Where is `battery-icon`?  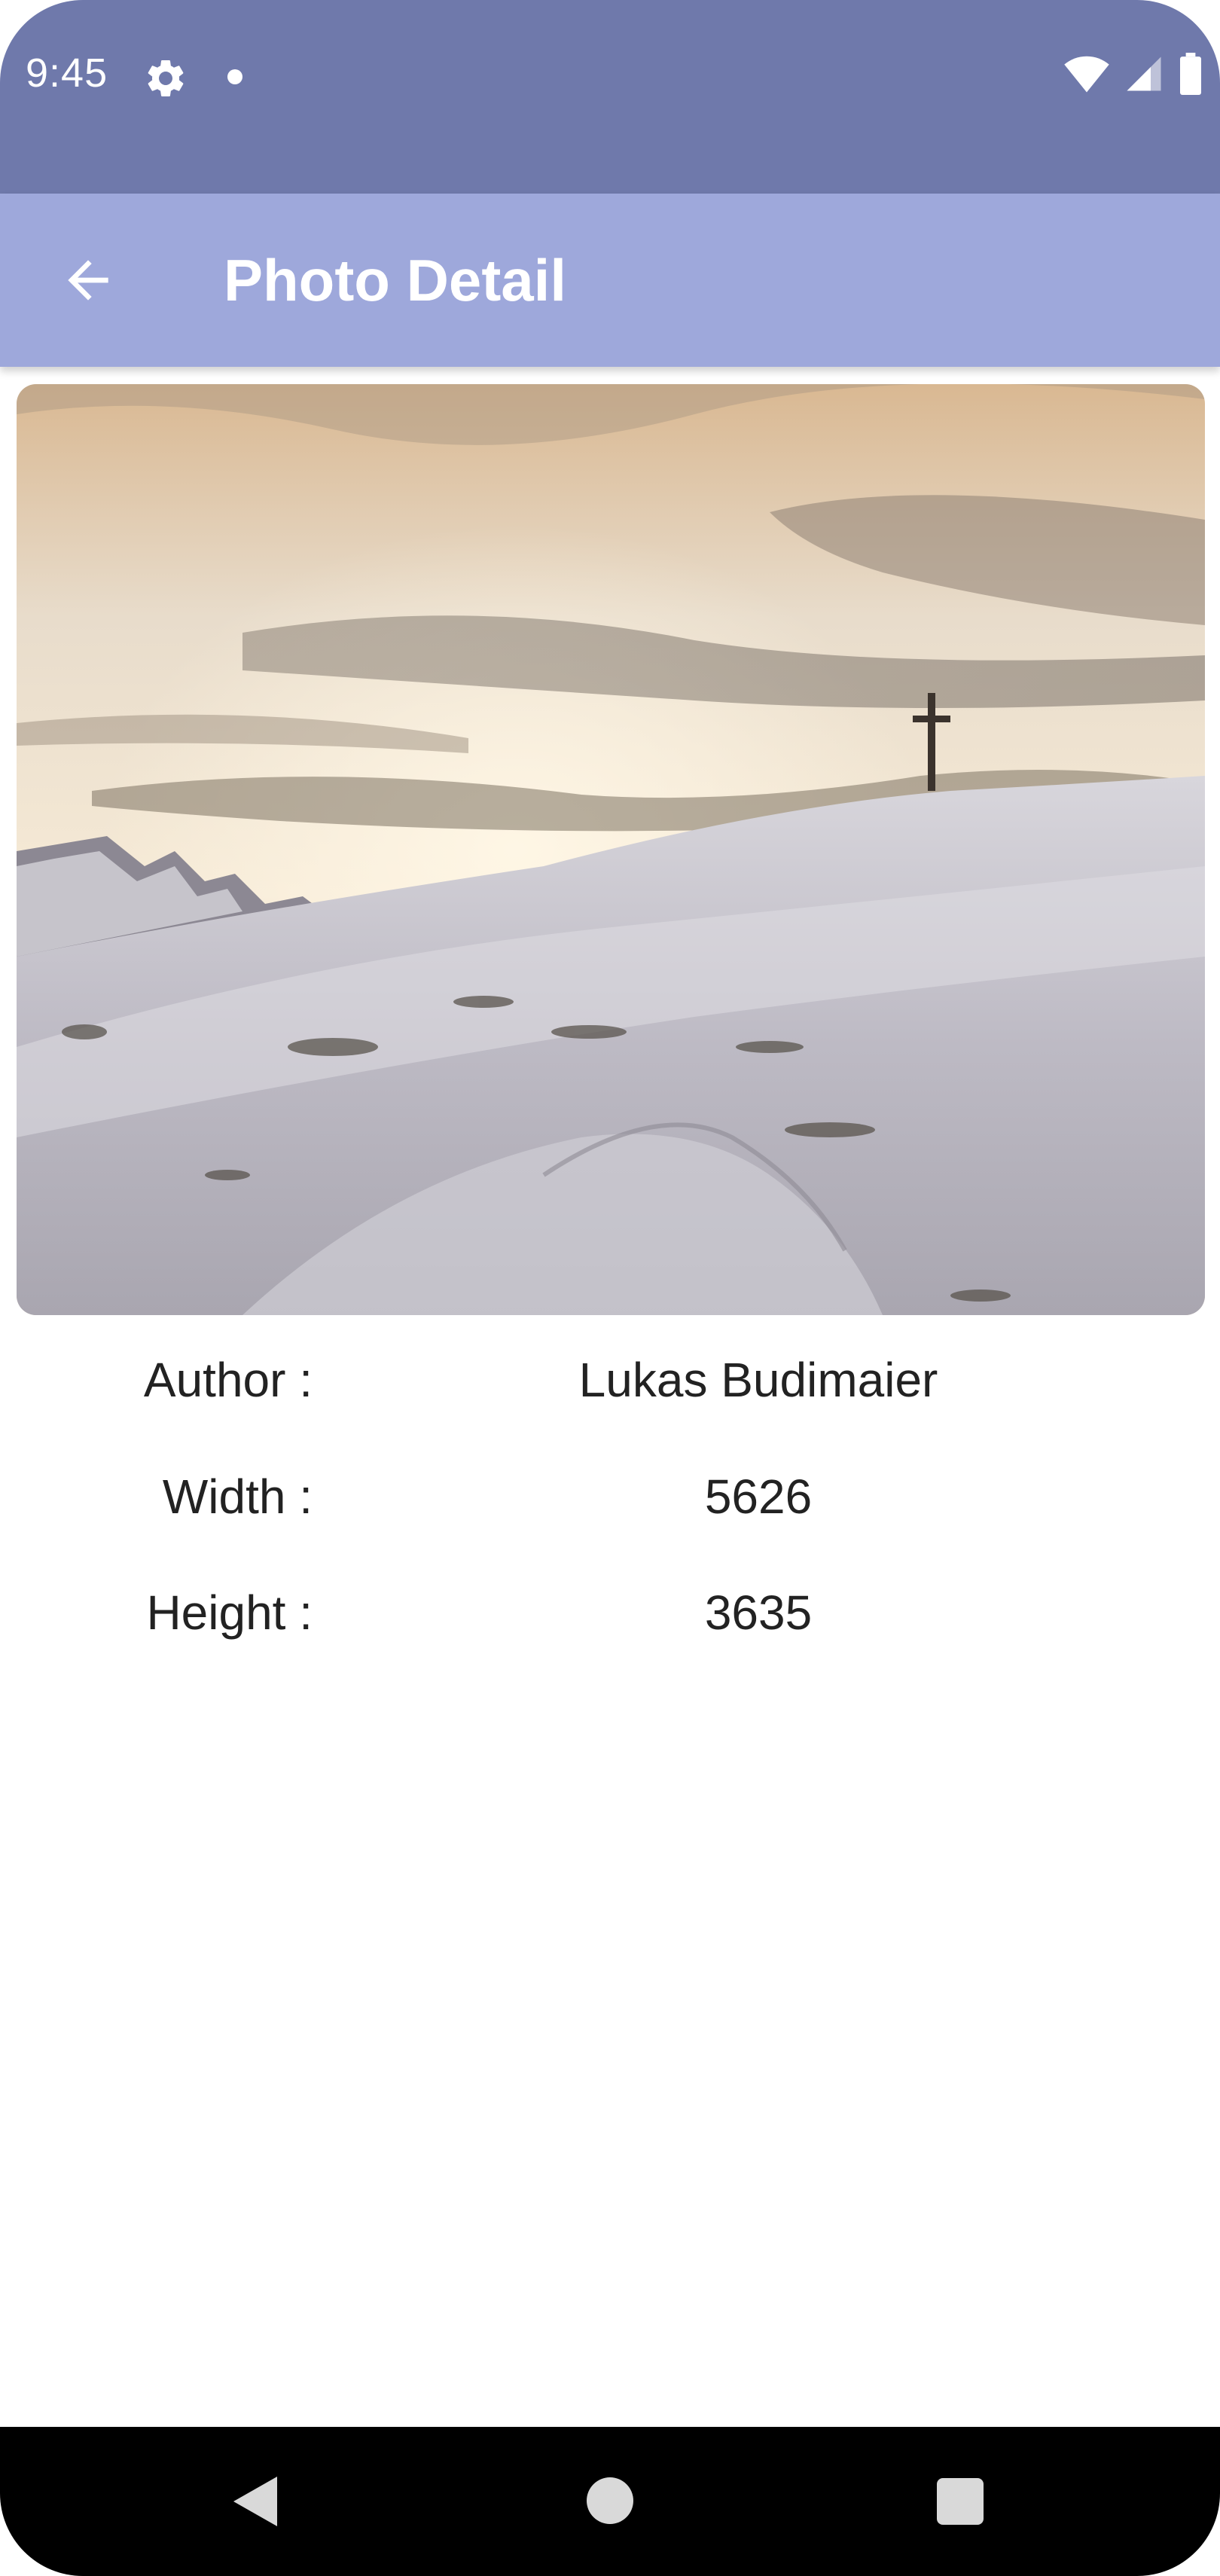 battery-icon is located at coordinates (1190, 74).